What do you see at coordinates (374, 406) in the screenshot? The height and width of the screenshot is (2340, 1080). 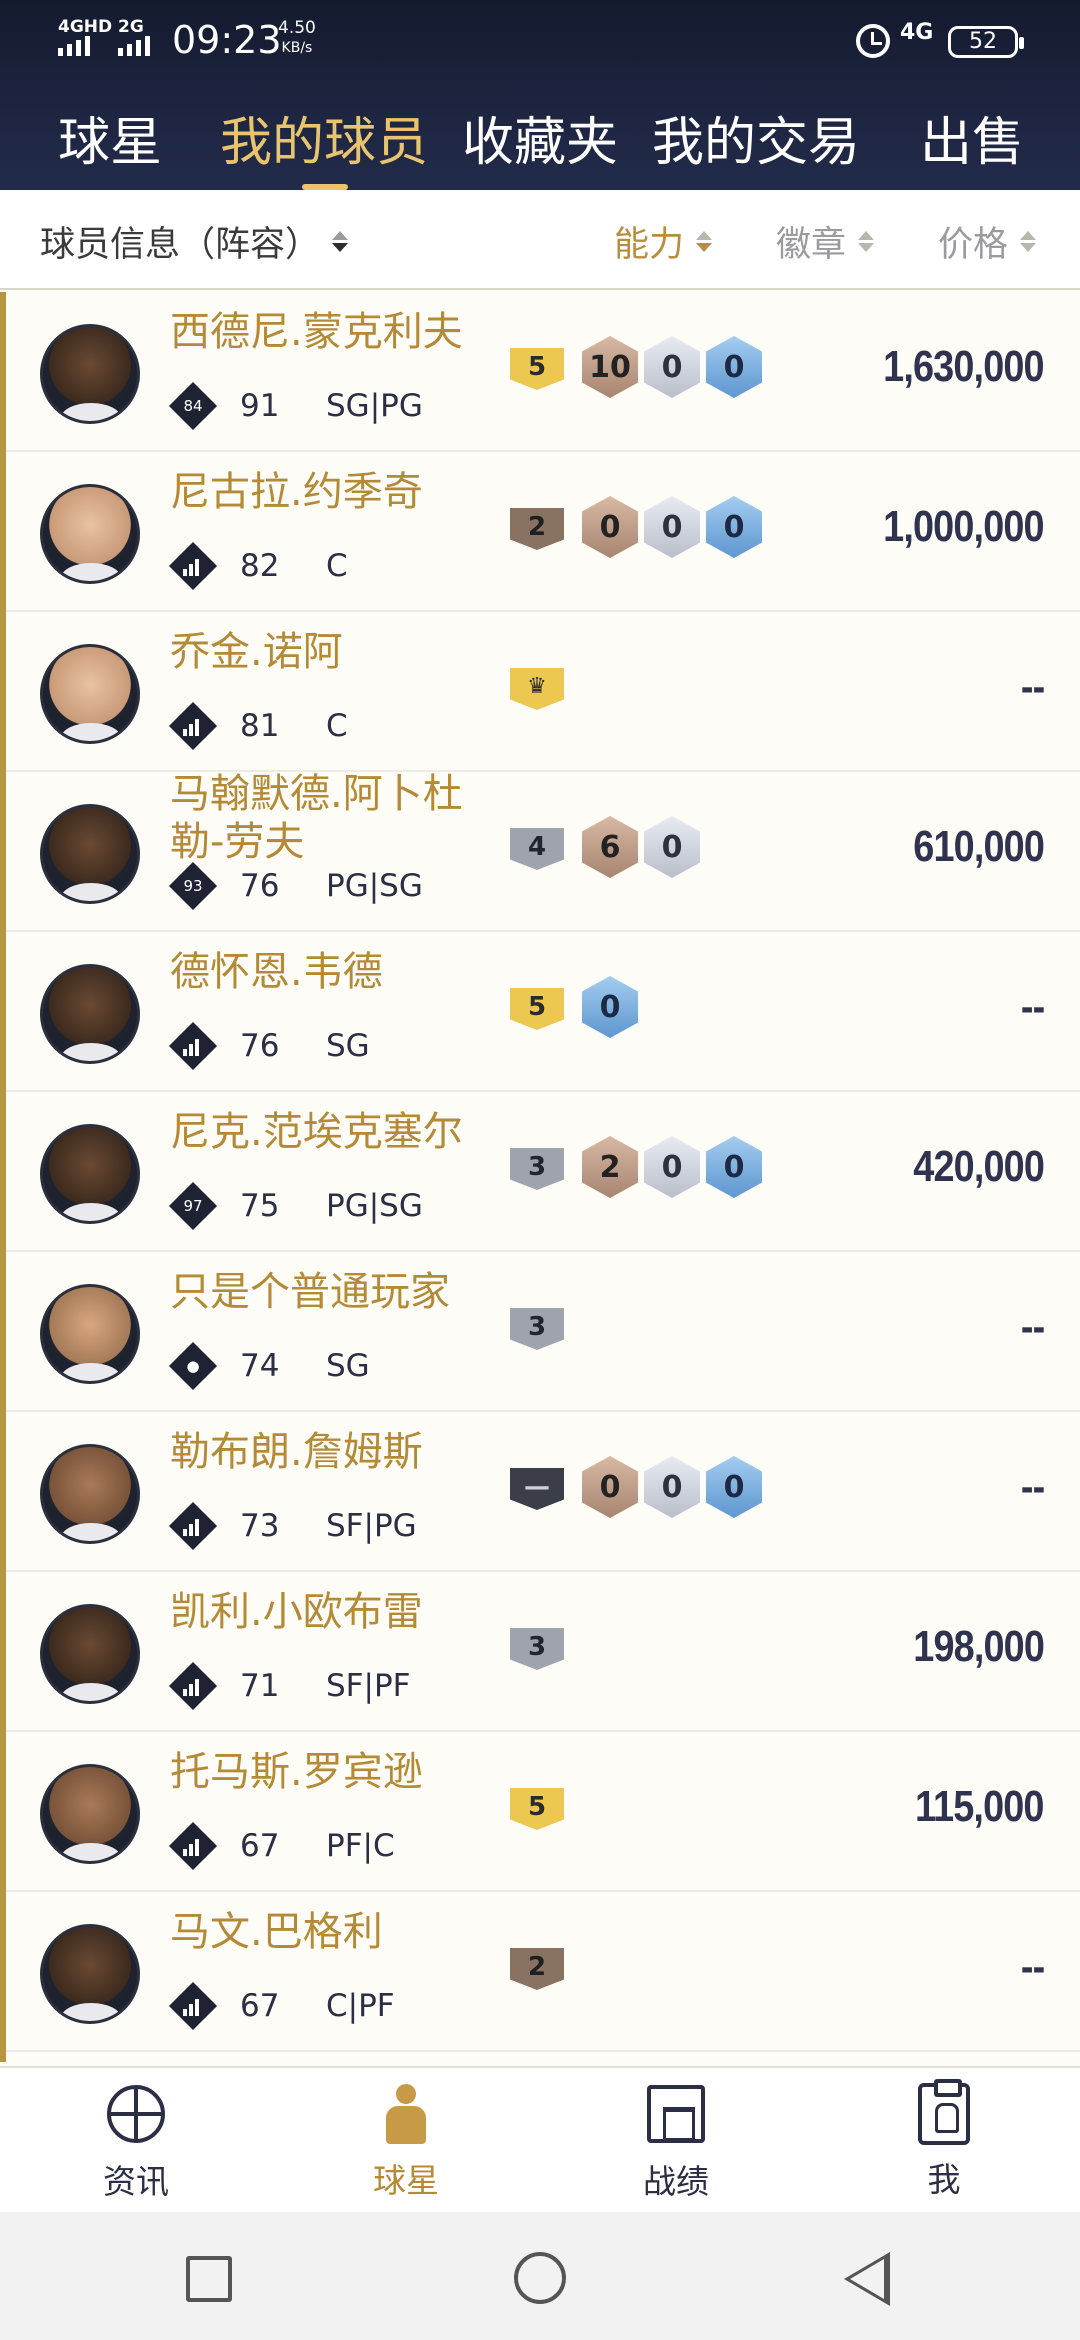 I see `player-position: SG|PG` at bounding box center [374, 406].